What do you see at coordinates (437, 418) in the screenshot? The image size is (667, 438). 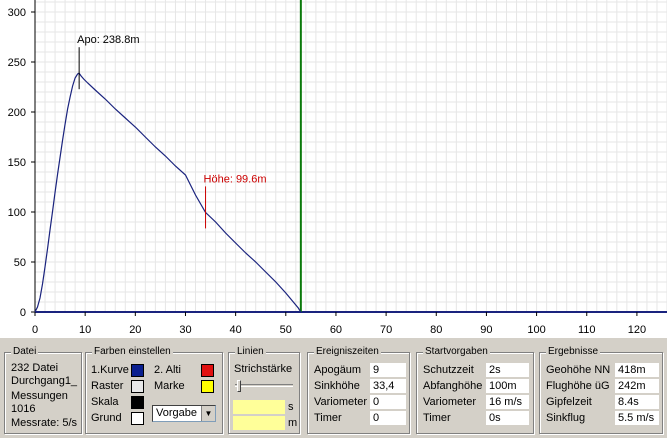 I see `timer-start-label: Timer` at bounding box center [437, 418].